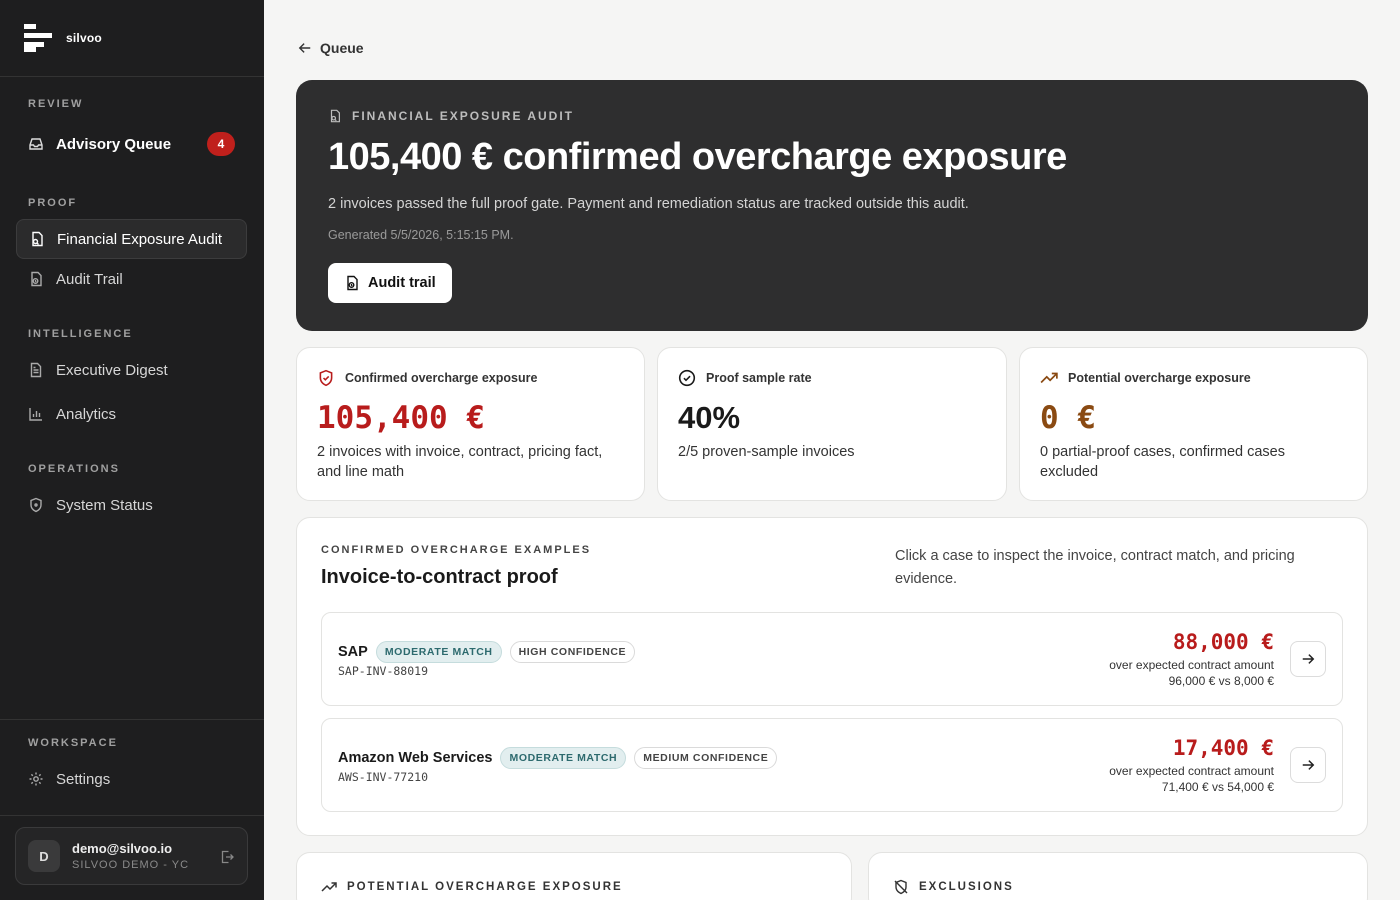  What do you see at coordinates (383, 671) in the screenshot?
I see `case-invoice-id: SAP-INV-88019` at bounding box center [383, 671].